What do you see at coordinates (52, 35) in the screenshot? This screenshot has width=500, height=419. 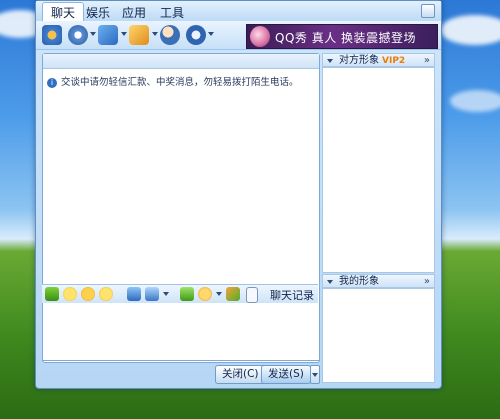 I see `webcam-icon` at bounding box center [52, 35].